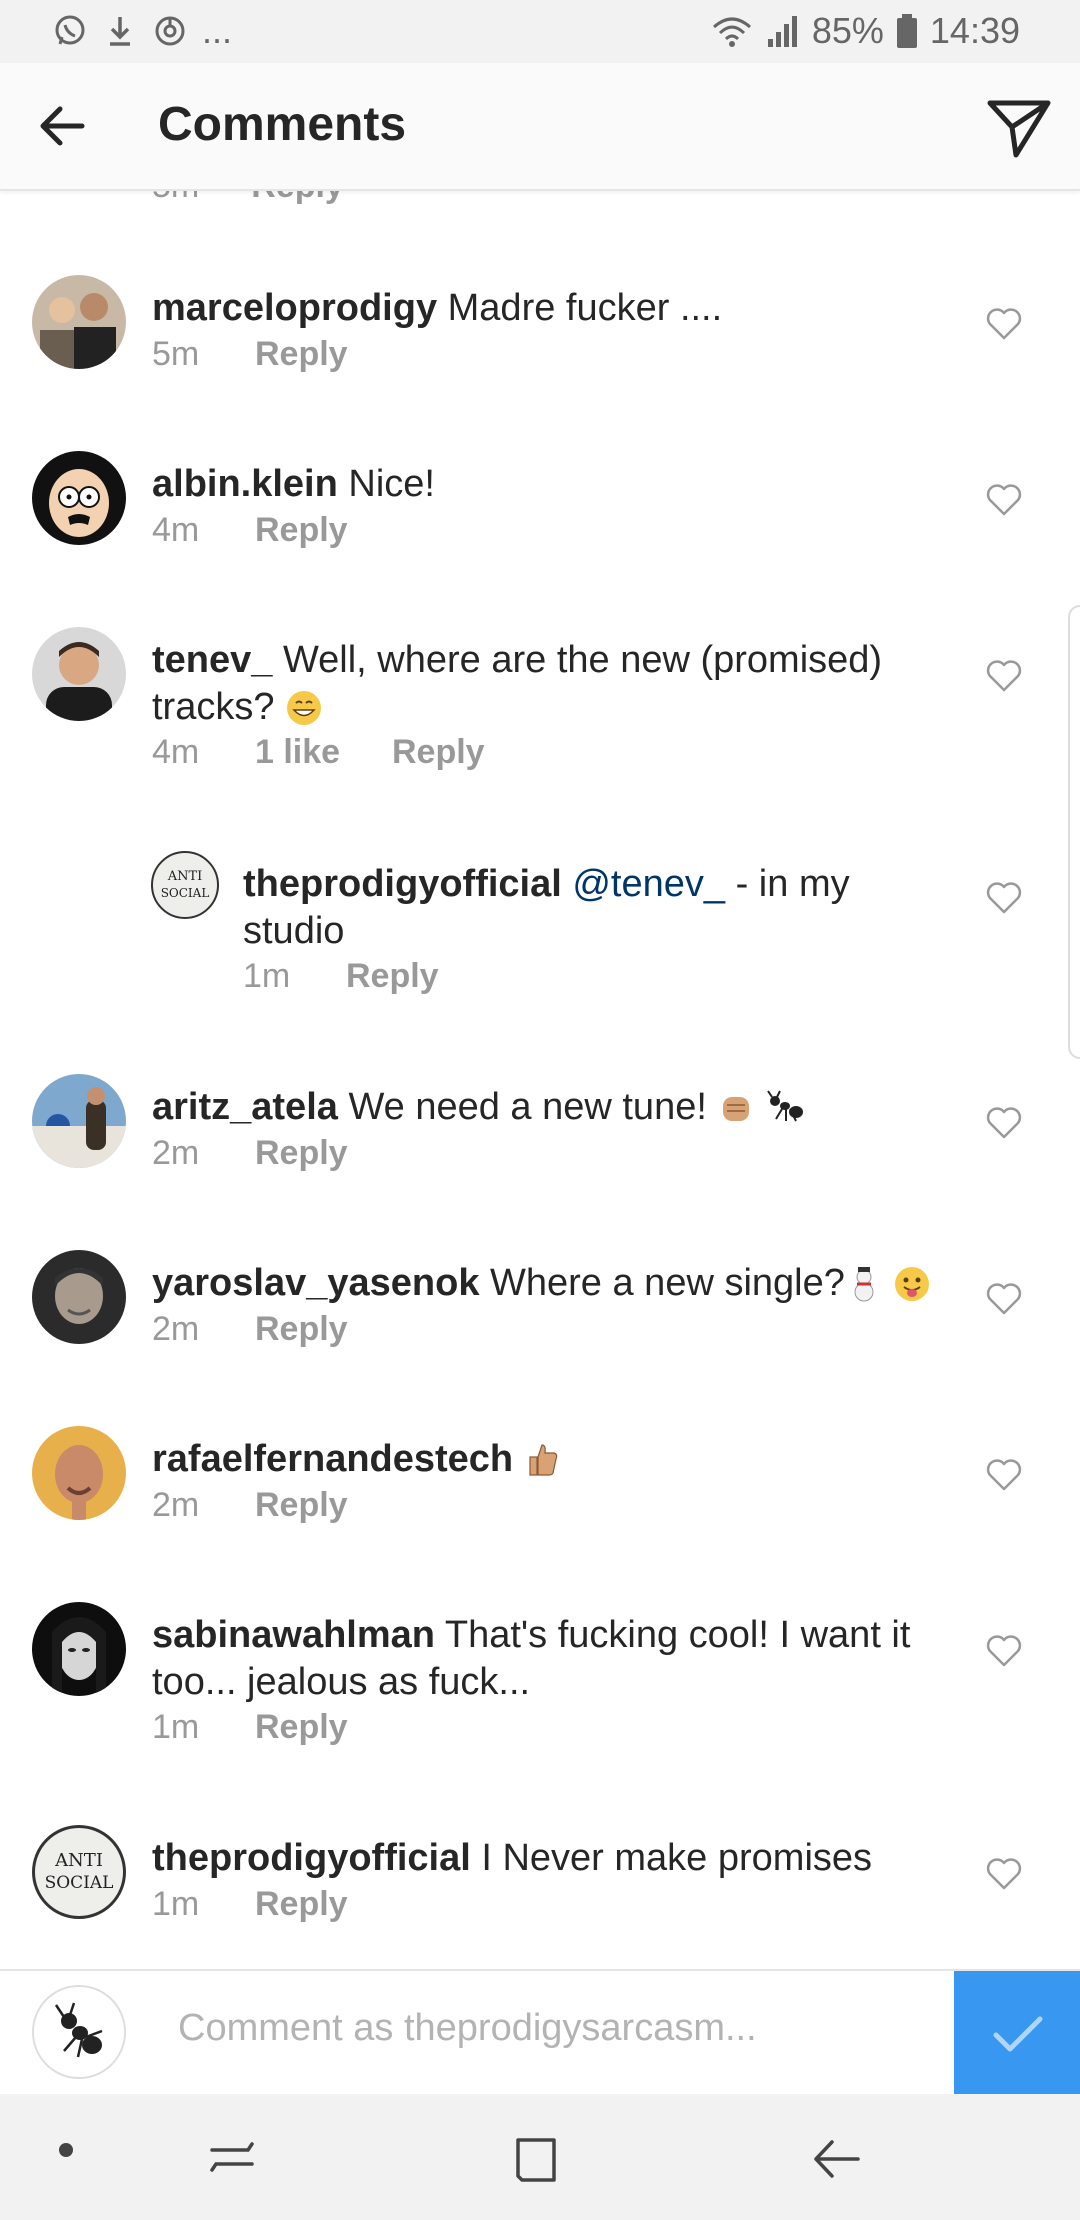  What do you see at coordinates (79, 2032) in the screenshot?
I see `current-user-avatar` at bounding box center [79, 2032].